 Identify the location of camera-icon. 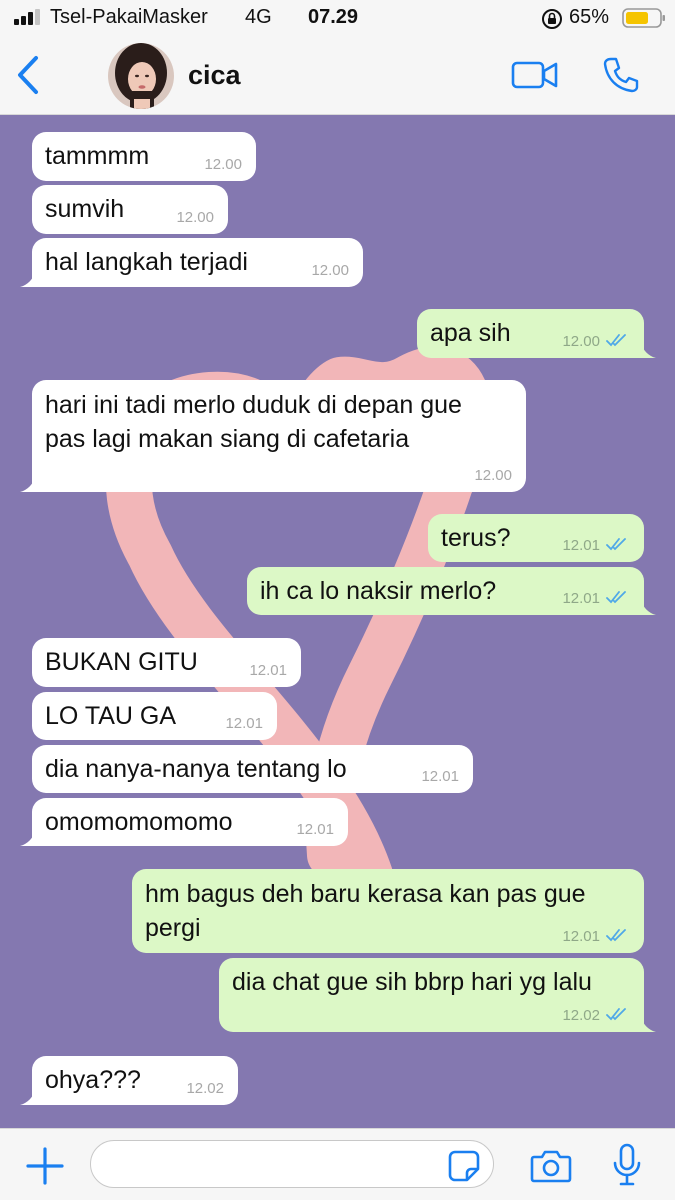
(551, 1166).